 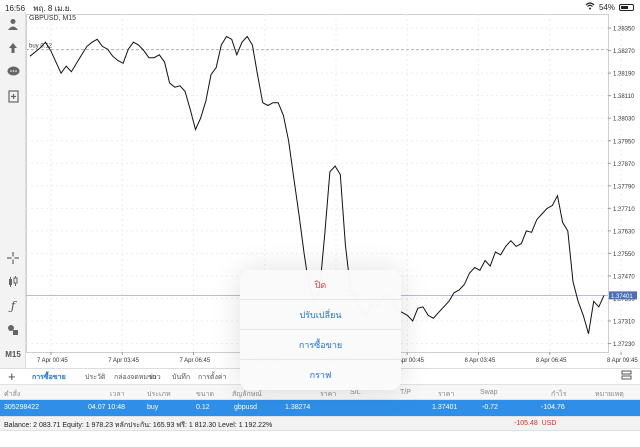 I want to click on crosshair-icon, so click(x=13, y=258).